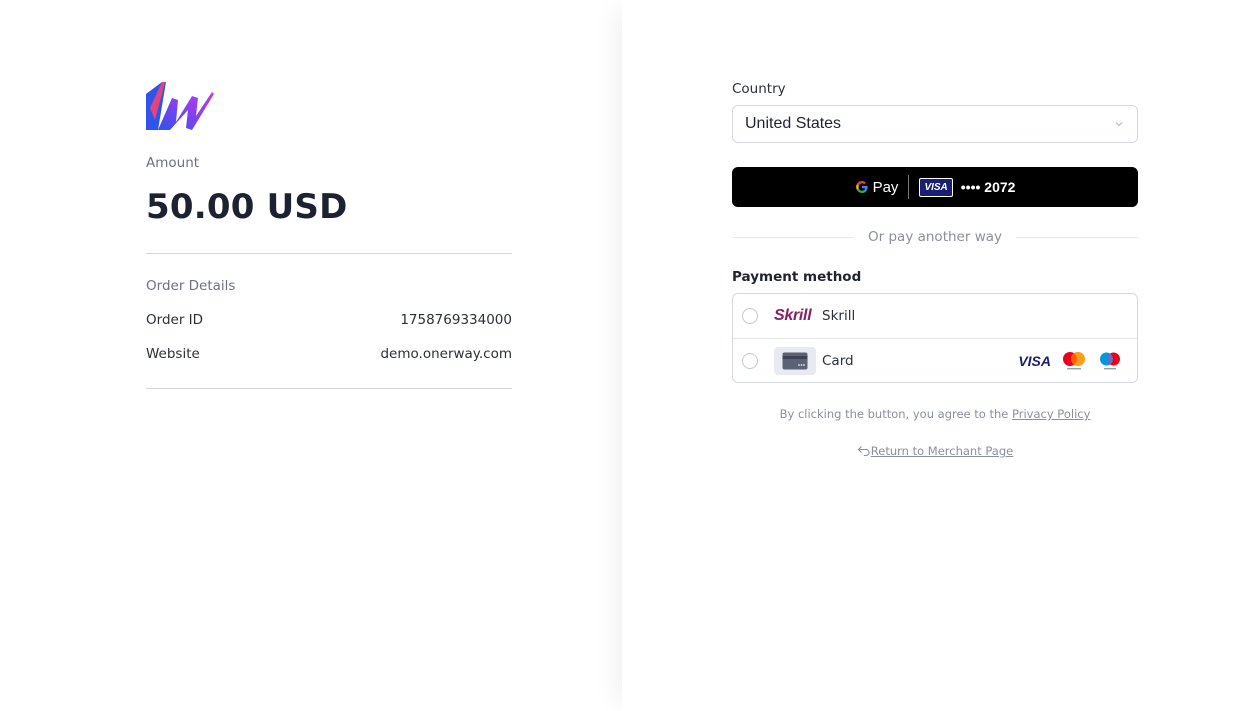 The image size is (1241, 711). Describe the element at coordinates (1051, 414) in the screenshot. I see `privacy-policy-link: Privacy Policy` at that location.